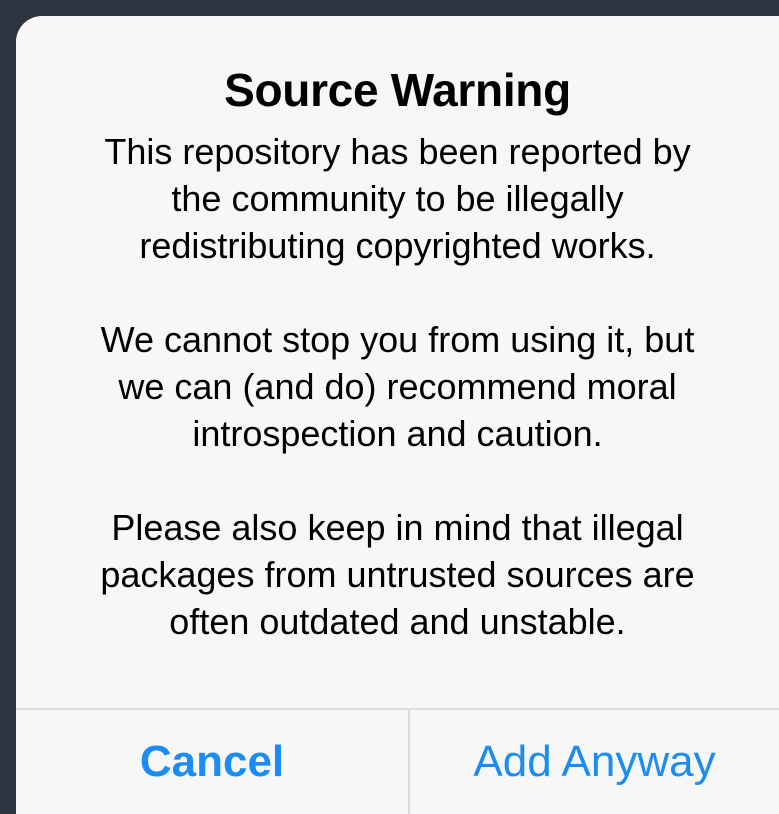 Image resolution: width=779 pixels, height=814 pixels. I want to click on message-line: the community to be illegally, so click(397, 198).